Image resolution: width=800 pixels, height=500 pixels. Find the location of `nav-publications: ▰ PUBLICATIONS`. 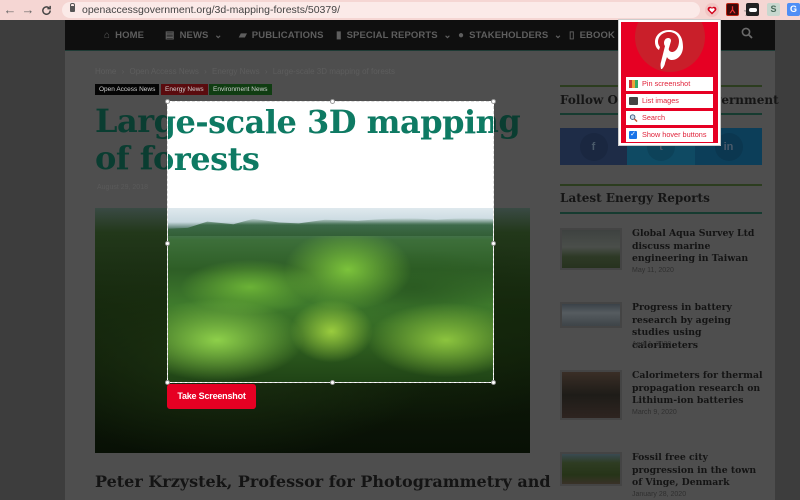

nav-publications: ▰ PUBLICATIONS is located at coordinates (281, 35).